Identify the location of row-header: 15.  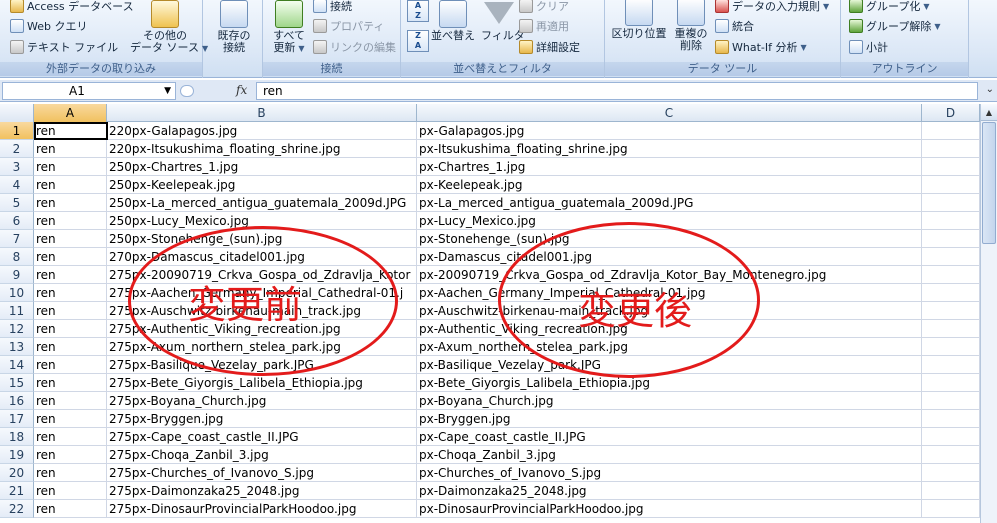
(17, 383).